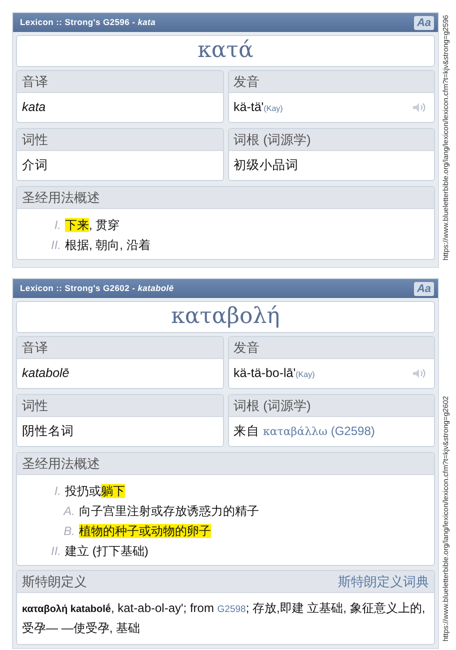 The width and height of the screenshot is (456, 650). Describe the element at coordinates (225, 51) in the screenshot. I see `greek-word: κατά` at that location.